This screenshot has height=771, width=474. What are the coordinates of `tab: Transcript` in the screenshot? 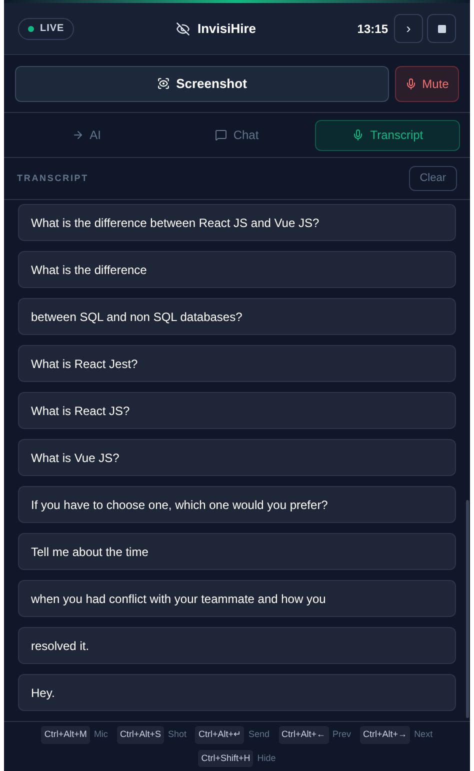 It's located at (387, 135).